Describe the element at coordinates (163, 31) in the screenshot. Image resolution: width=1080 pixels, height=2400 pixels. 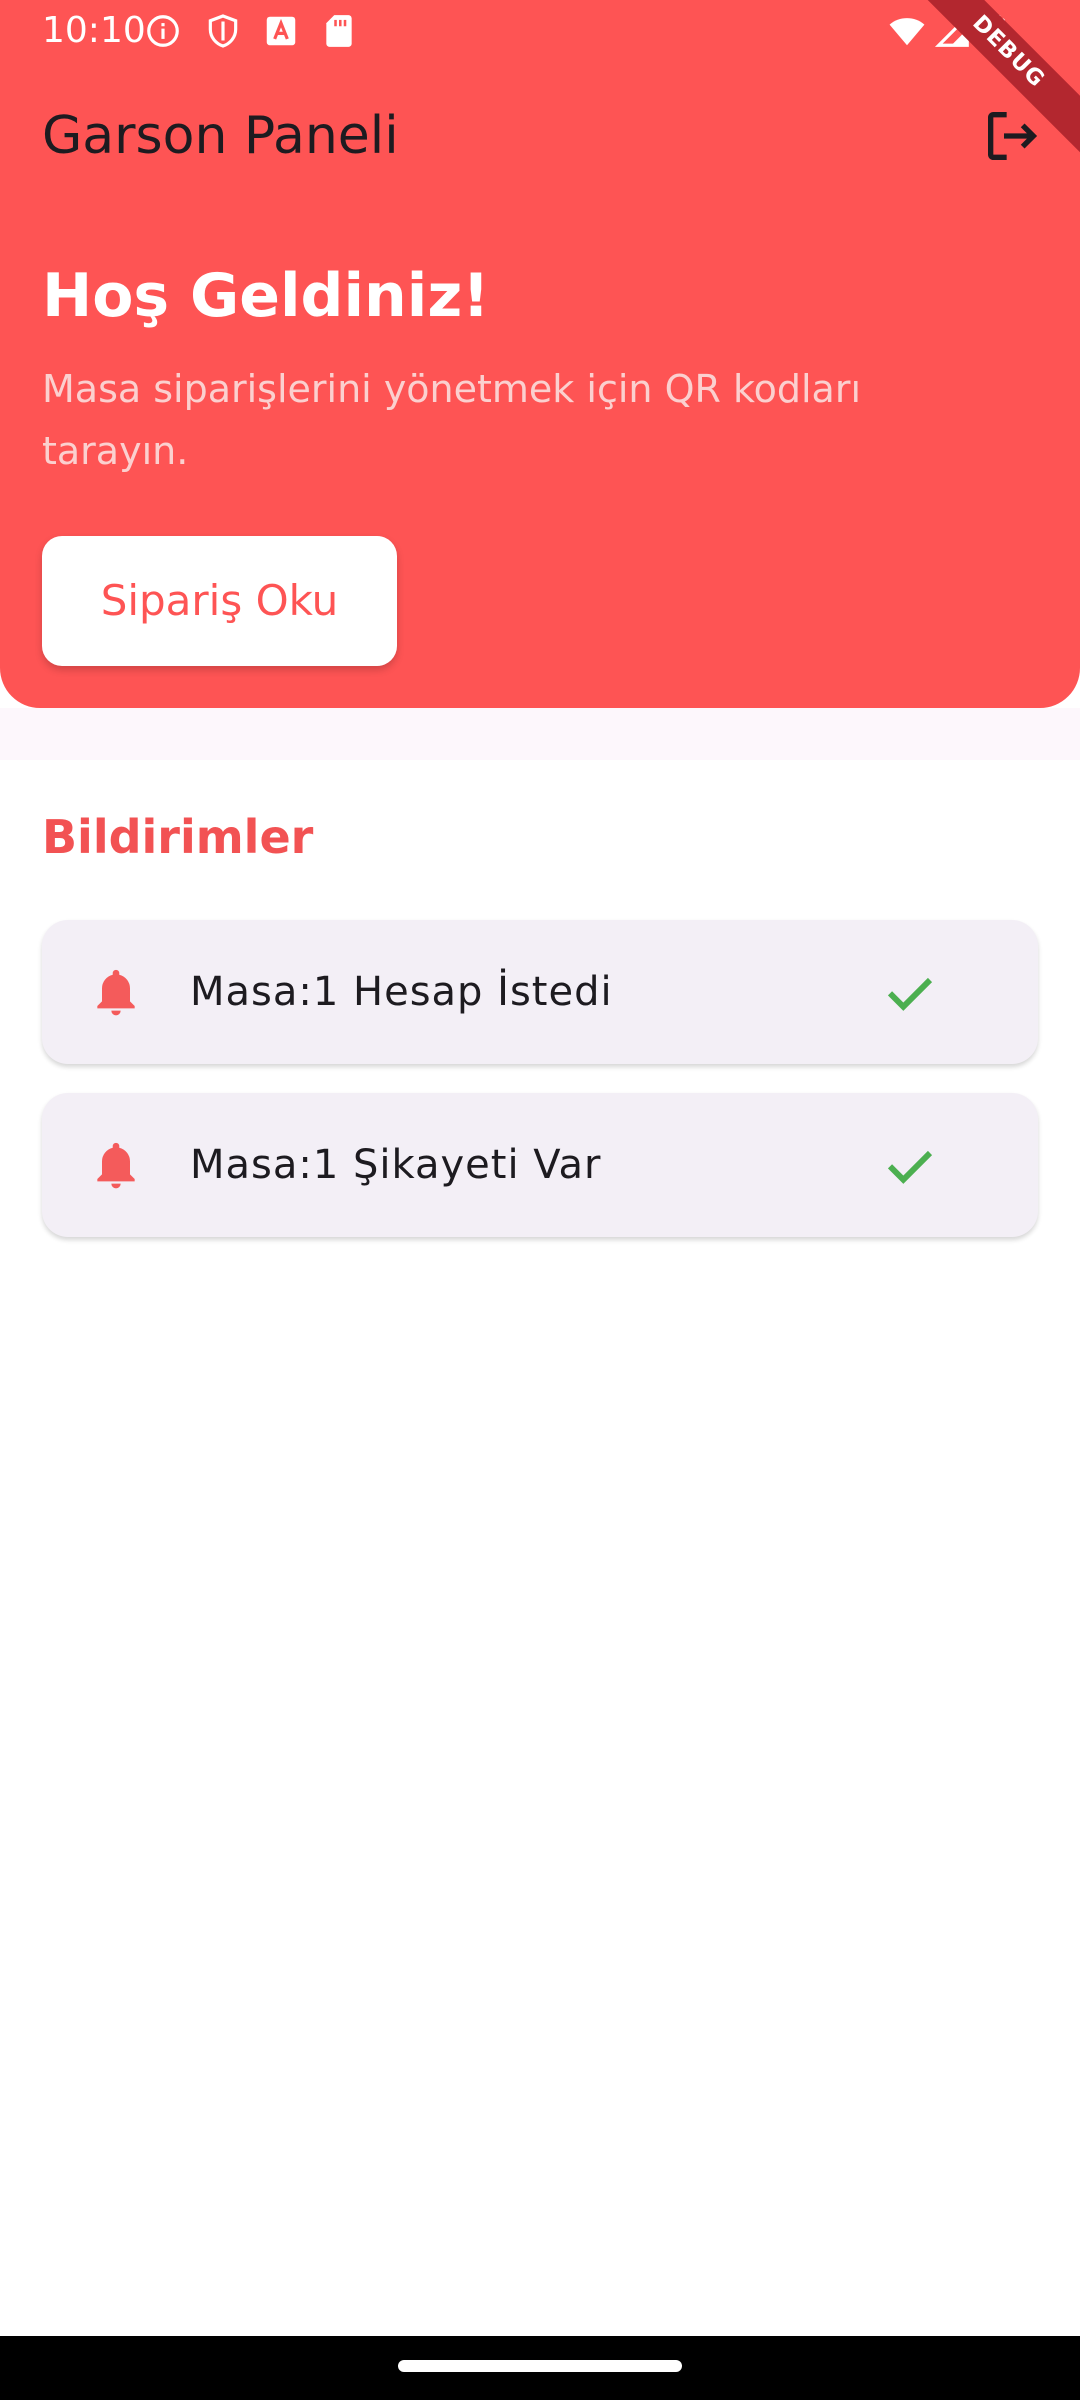
I see `info-icon` at that location.